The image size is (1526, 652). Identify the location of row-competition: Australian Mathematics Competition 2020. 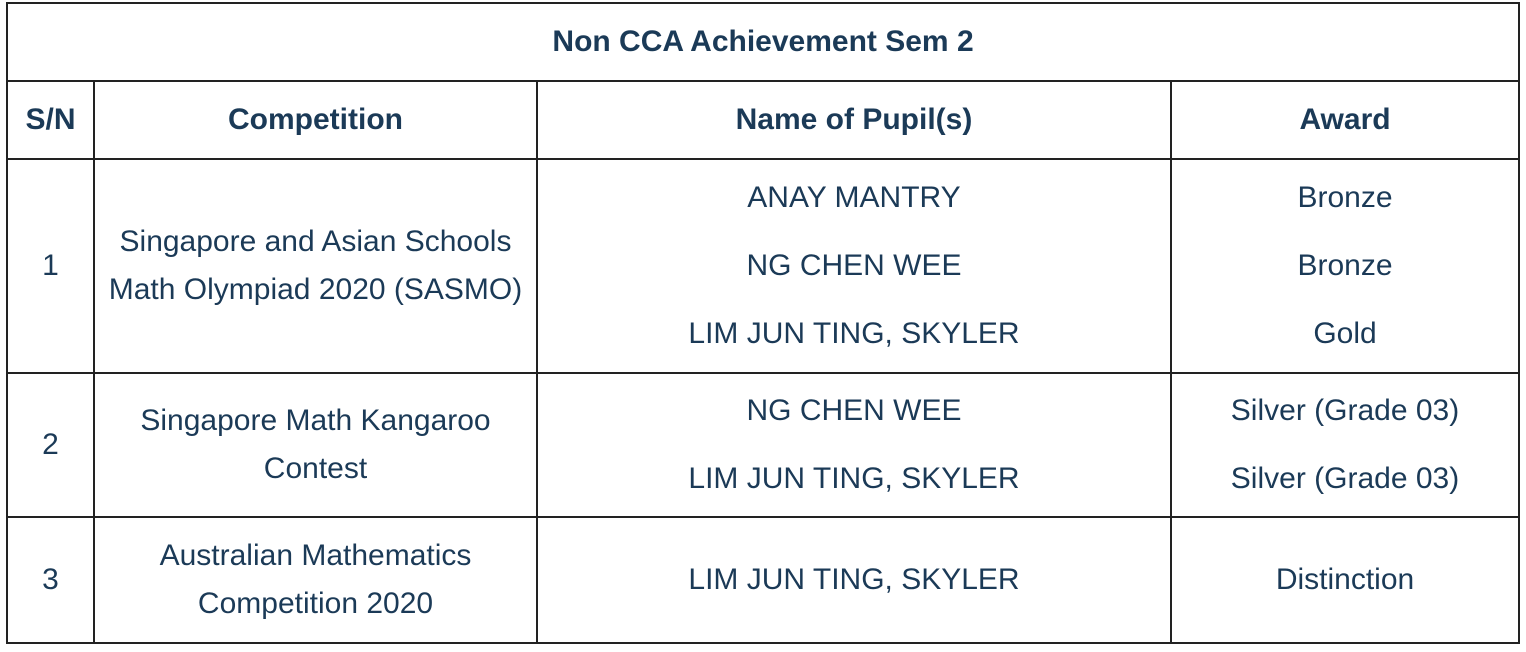
(315, 580).